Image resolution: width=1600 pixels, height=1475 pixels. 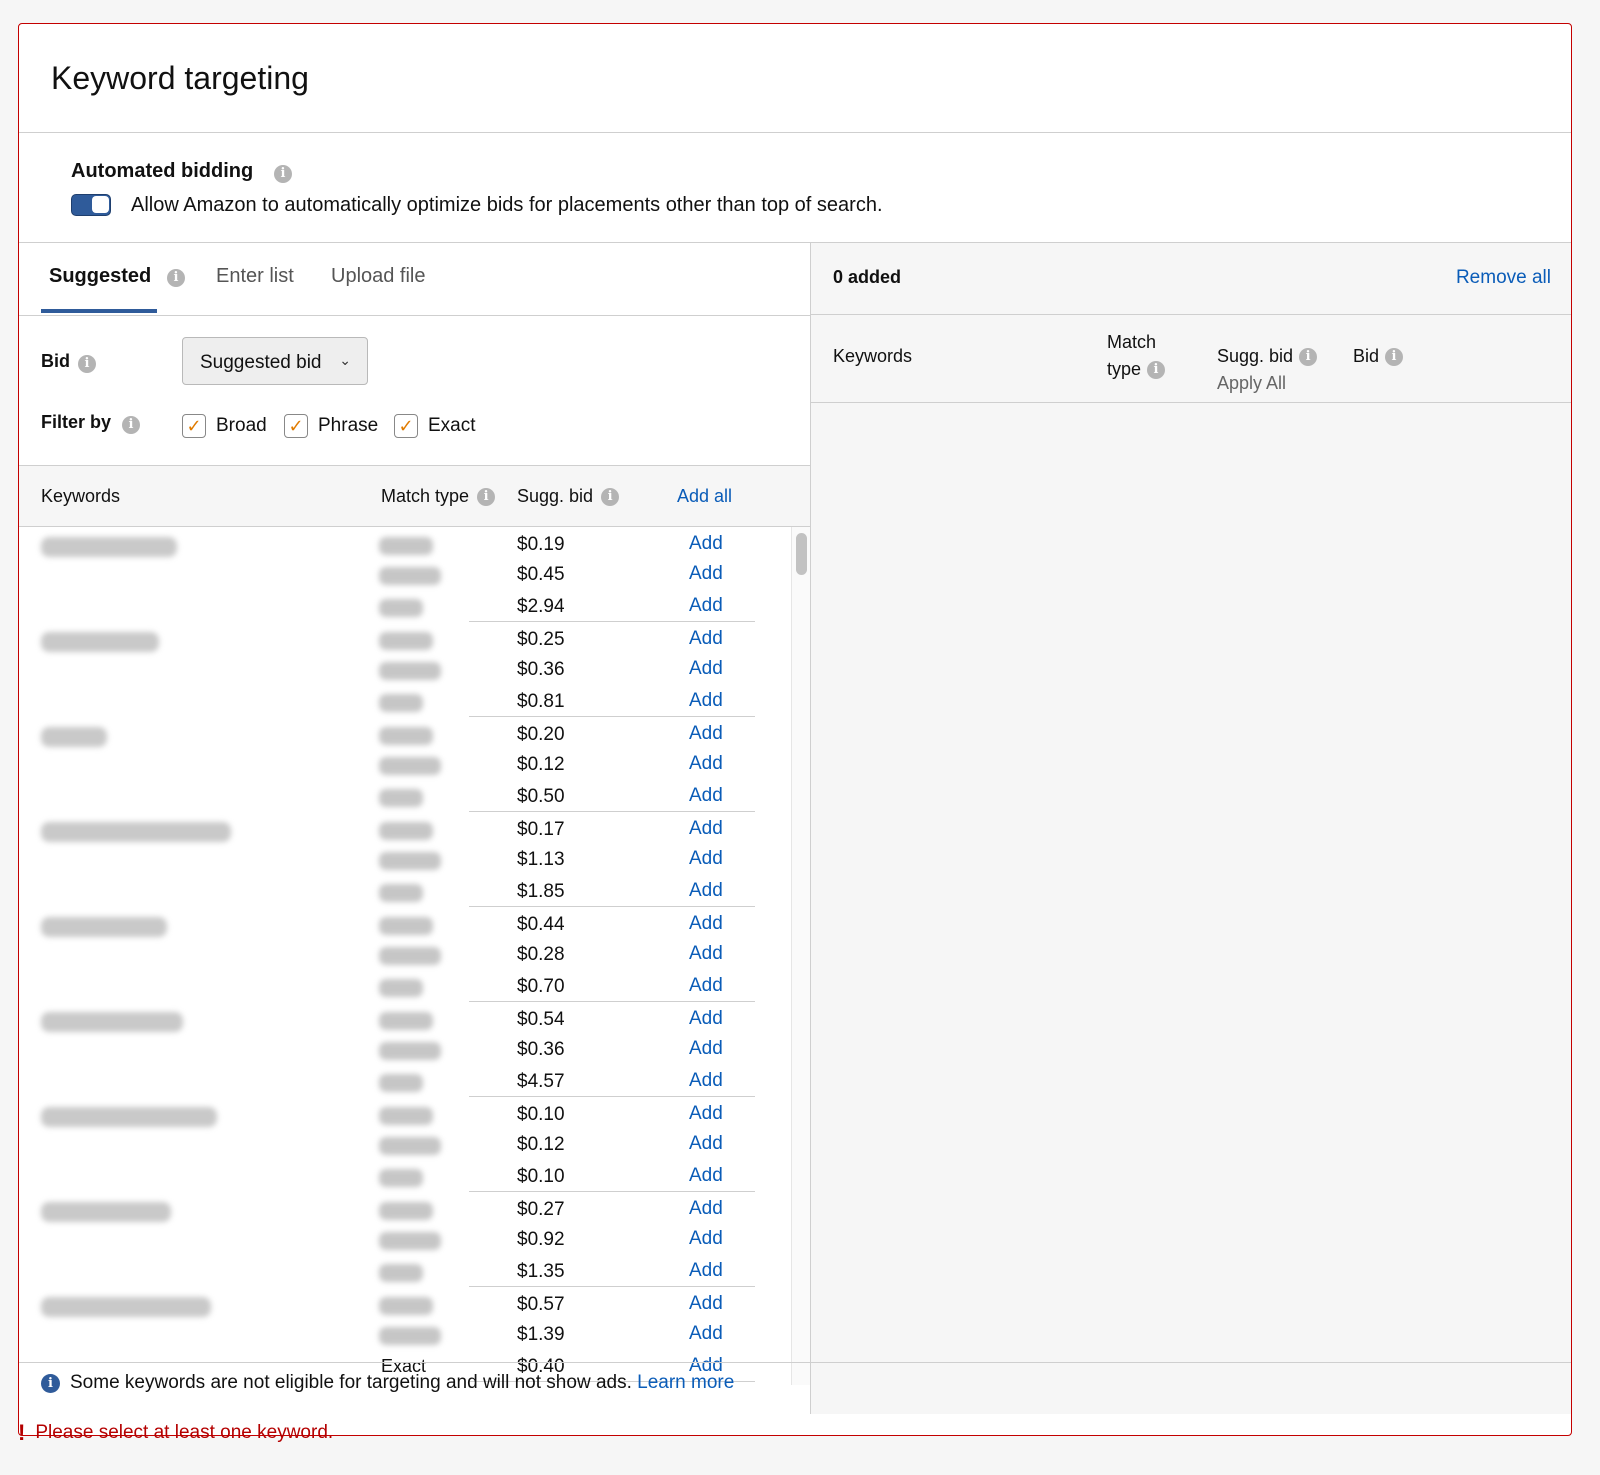 I want to click on suggested-bid-value: $0.10, so click(x=541, y=1114).